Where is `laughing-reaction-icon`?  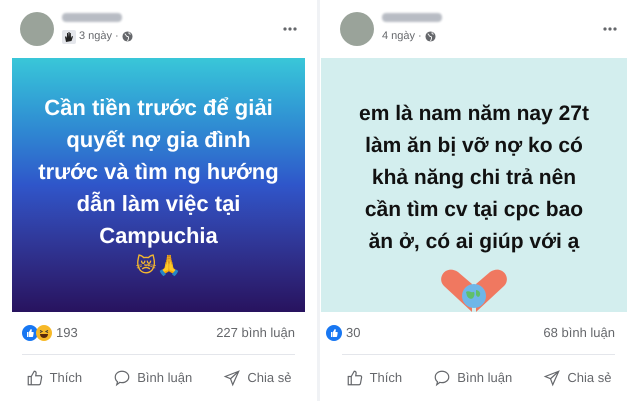
laughing-reaction-icon is located at coordinates (44, 333).